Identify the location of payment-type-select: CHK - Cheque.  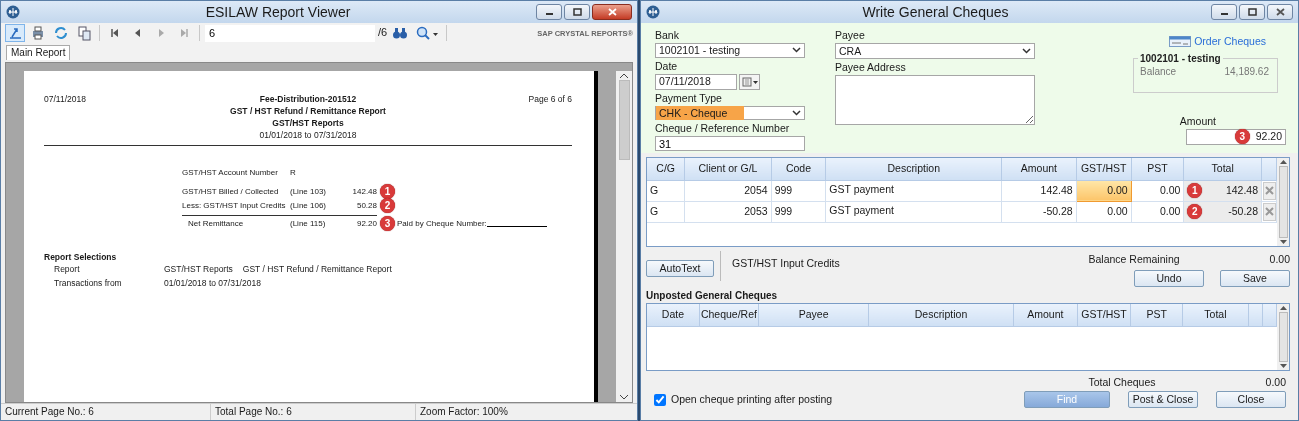
(730, 113).